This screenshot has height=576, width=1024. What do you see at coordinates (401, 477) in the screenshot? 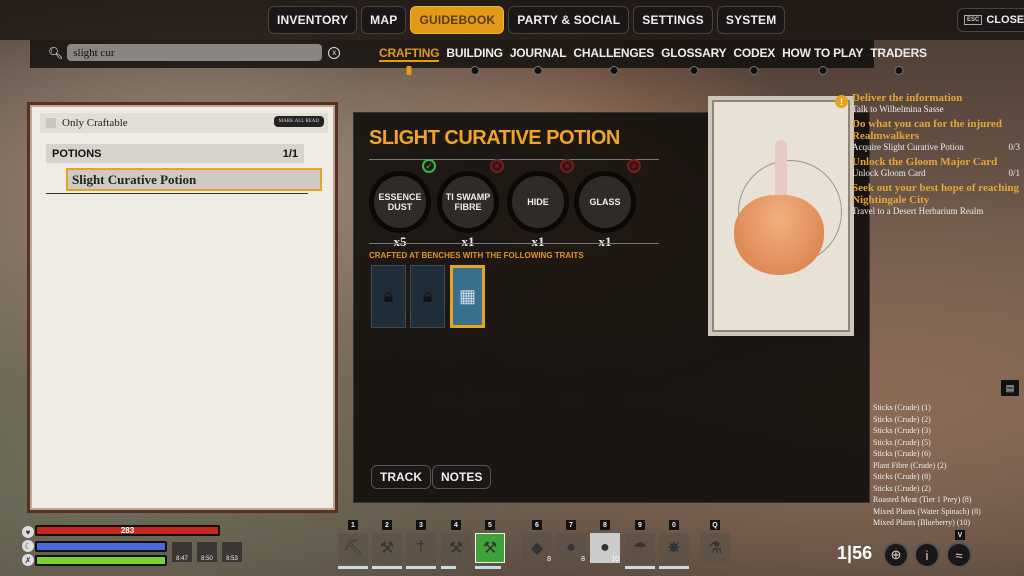
I see `track-button: TRACK` at bounding box center [401, 477].